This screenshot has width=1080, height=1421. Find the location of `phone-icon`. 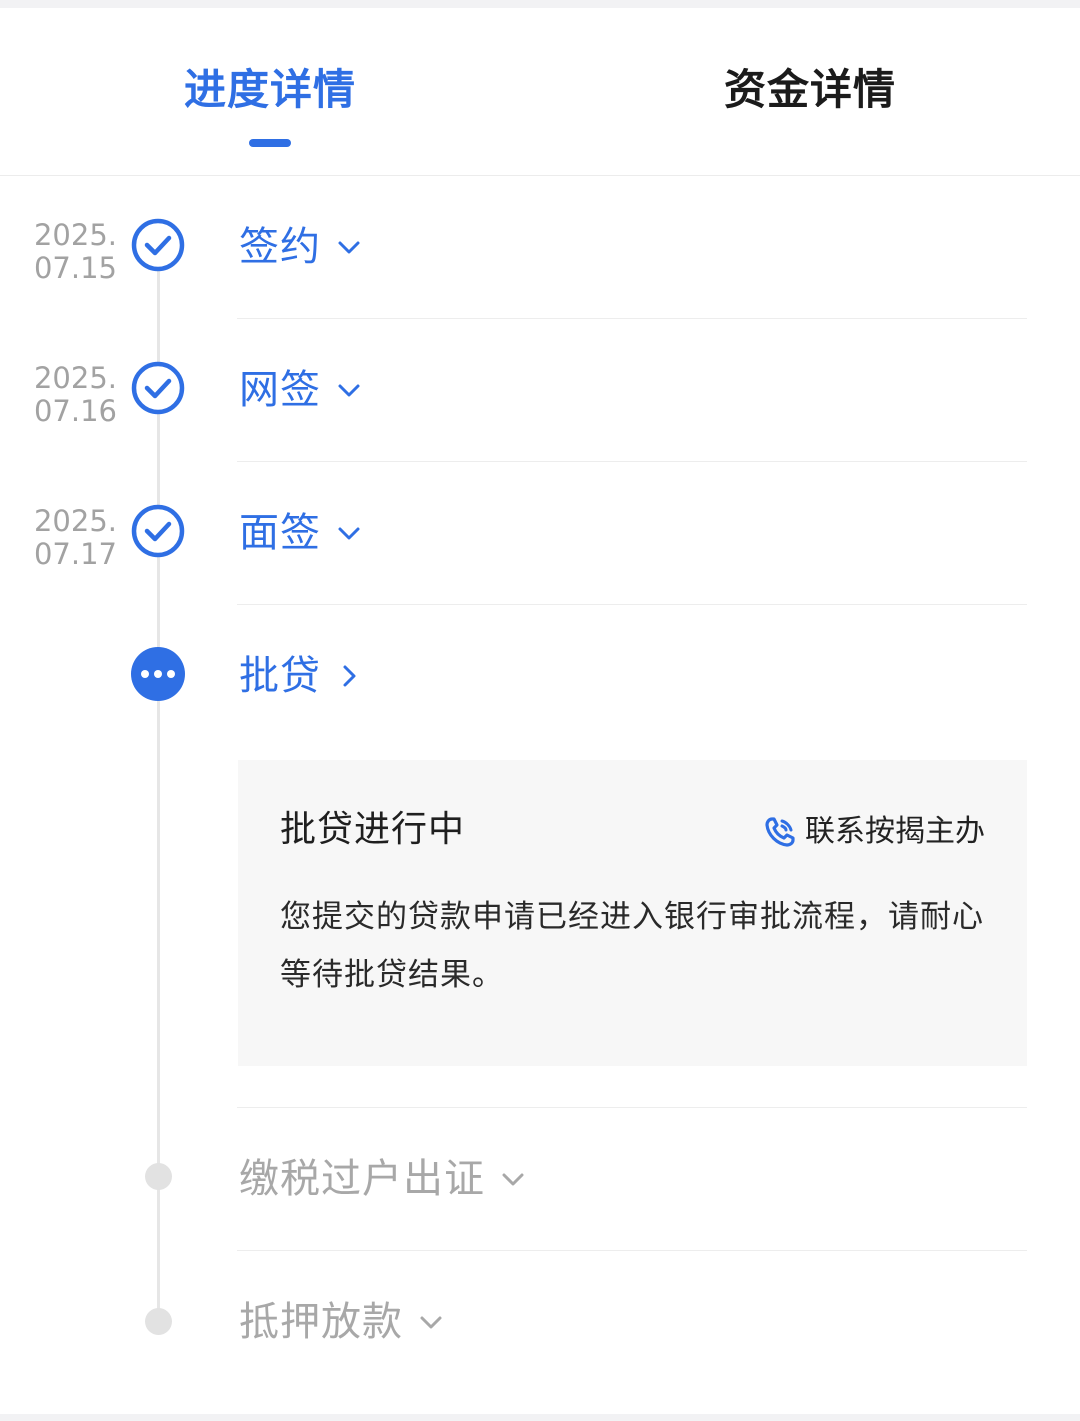

phone-icon is located at coordinates (780, 832).